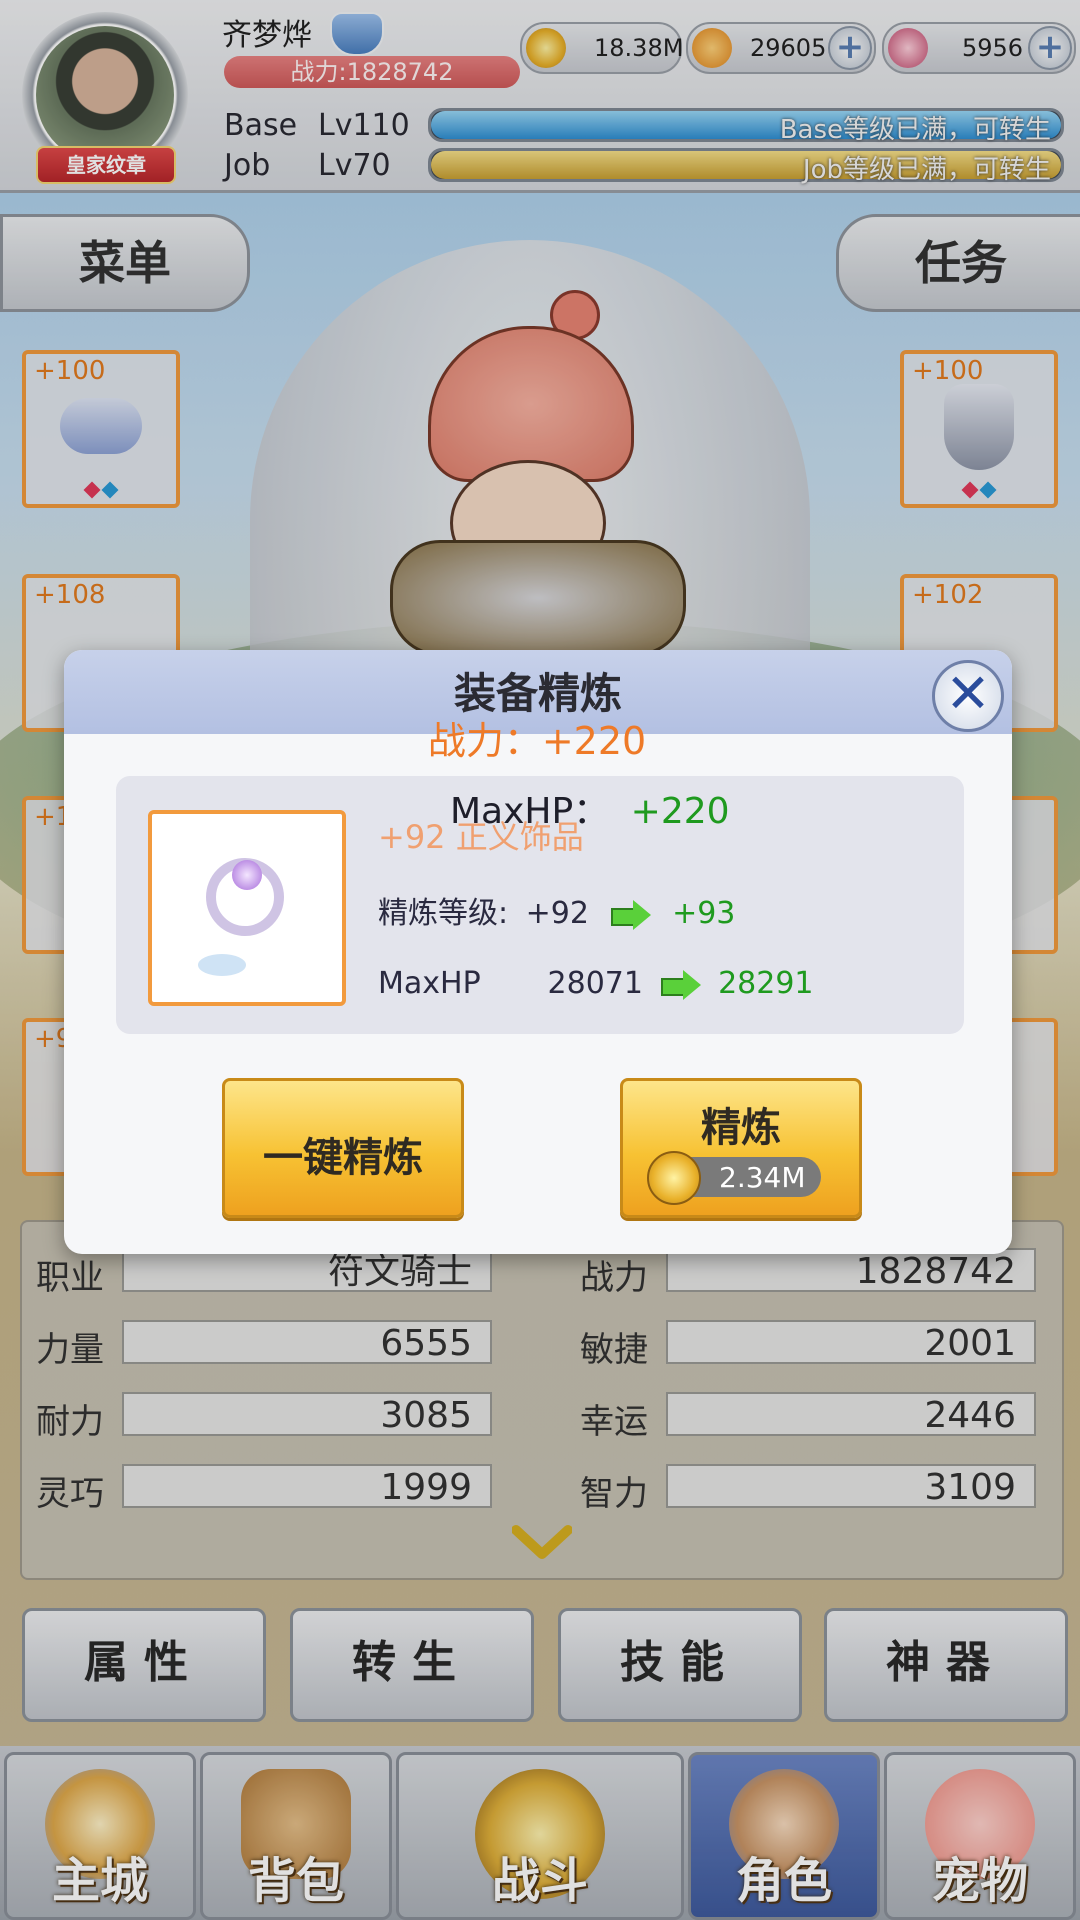 The image size is (1080, 1920). What do you see at coordinates (429, 983) in the screenshot?
I see `maxhp-label: MaxHP` at bounding box center [429, 983].